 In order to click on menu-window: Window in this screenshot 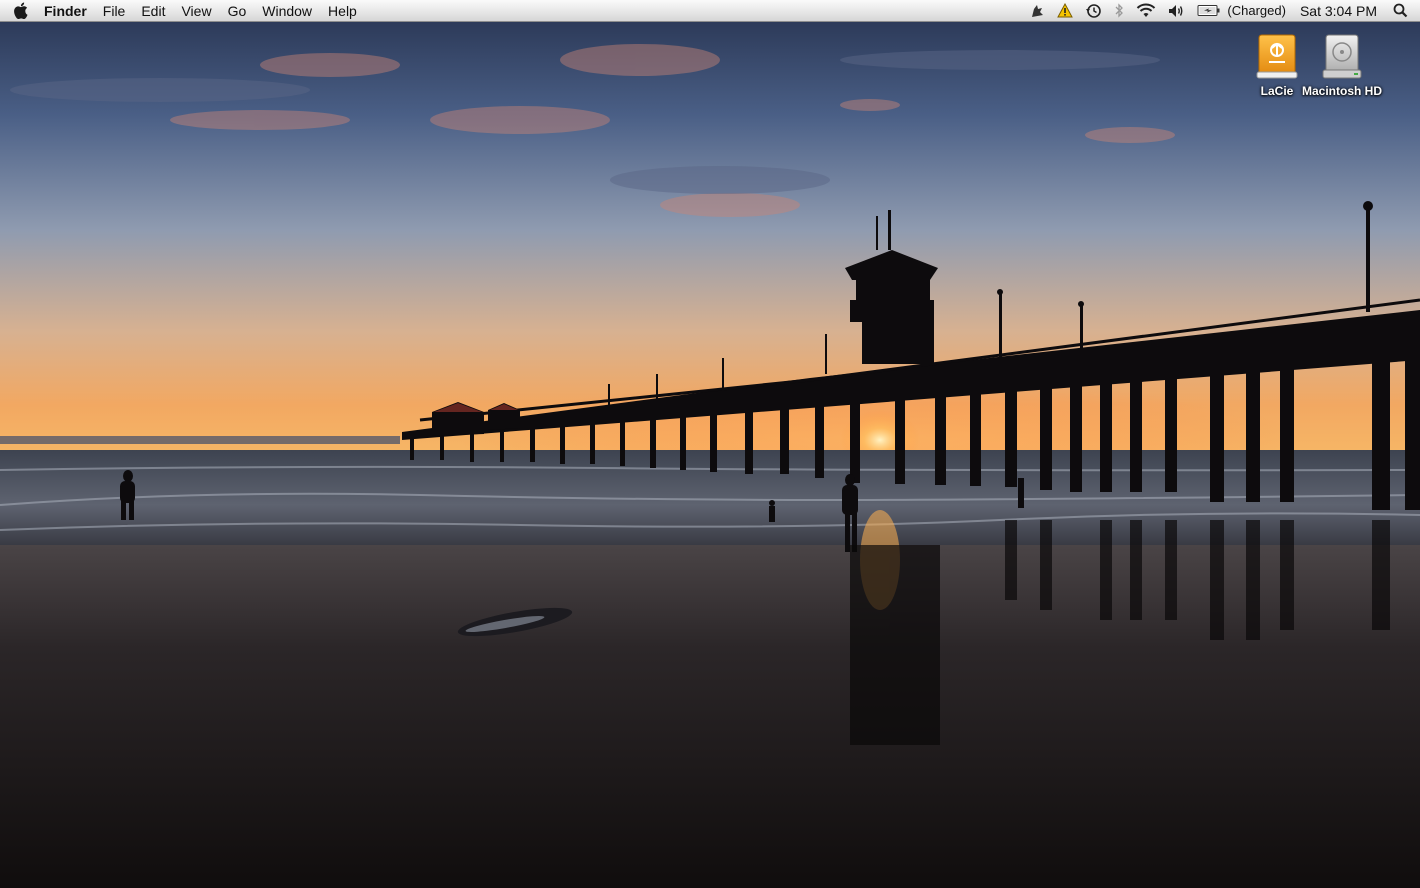, I will do `click(287, 11)`.